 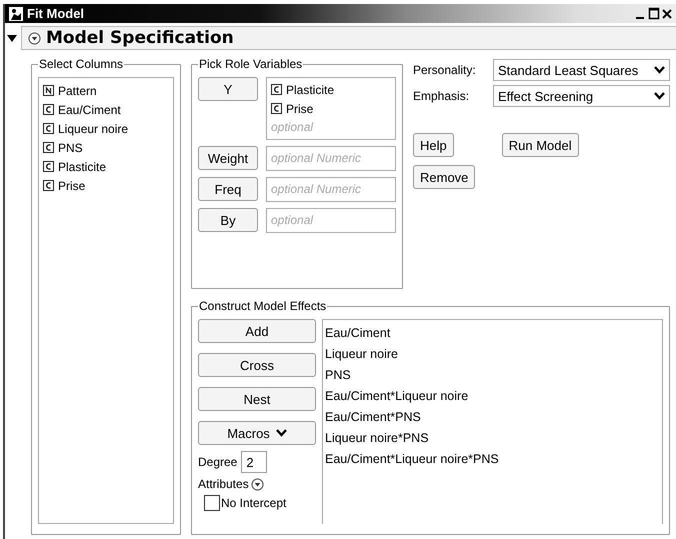 What do you see at coordinates (140, 38) in the screenshot?
I see `outline-title: Model Specification` at bounding box center [140, 38].